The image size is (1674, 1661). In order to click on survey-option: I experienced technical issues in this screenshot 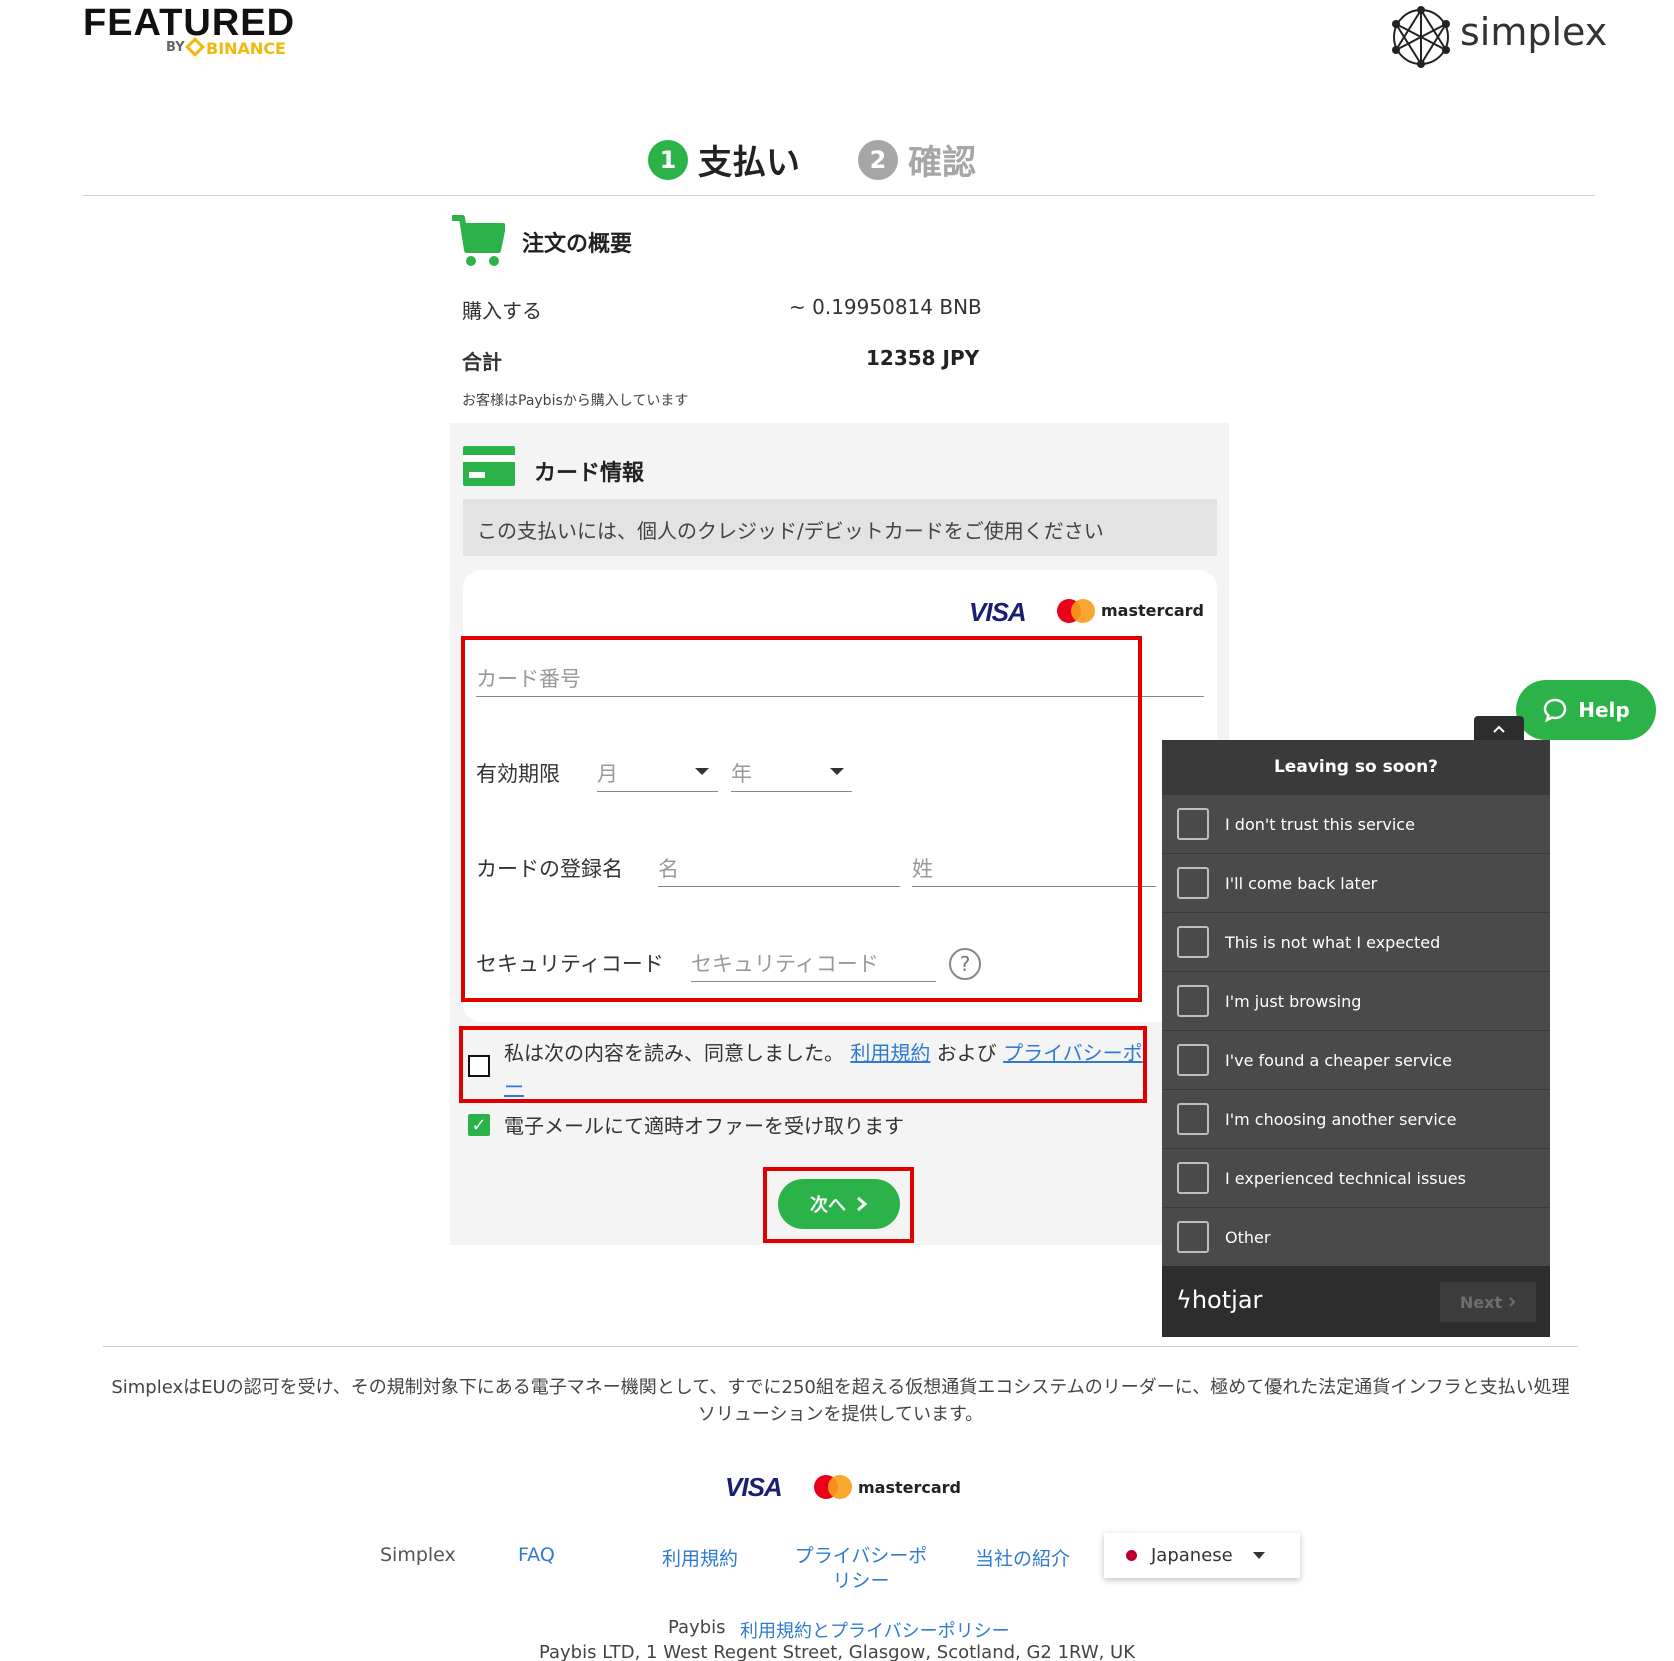, I will do `click(1356, 1177)`.